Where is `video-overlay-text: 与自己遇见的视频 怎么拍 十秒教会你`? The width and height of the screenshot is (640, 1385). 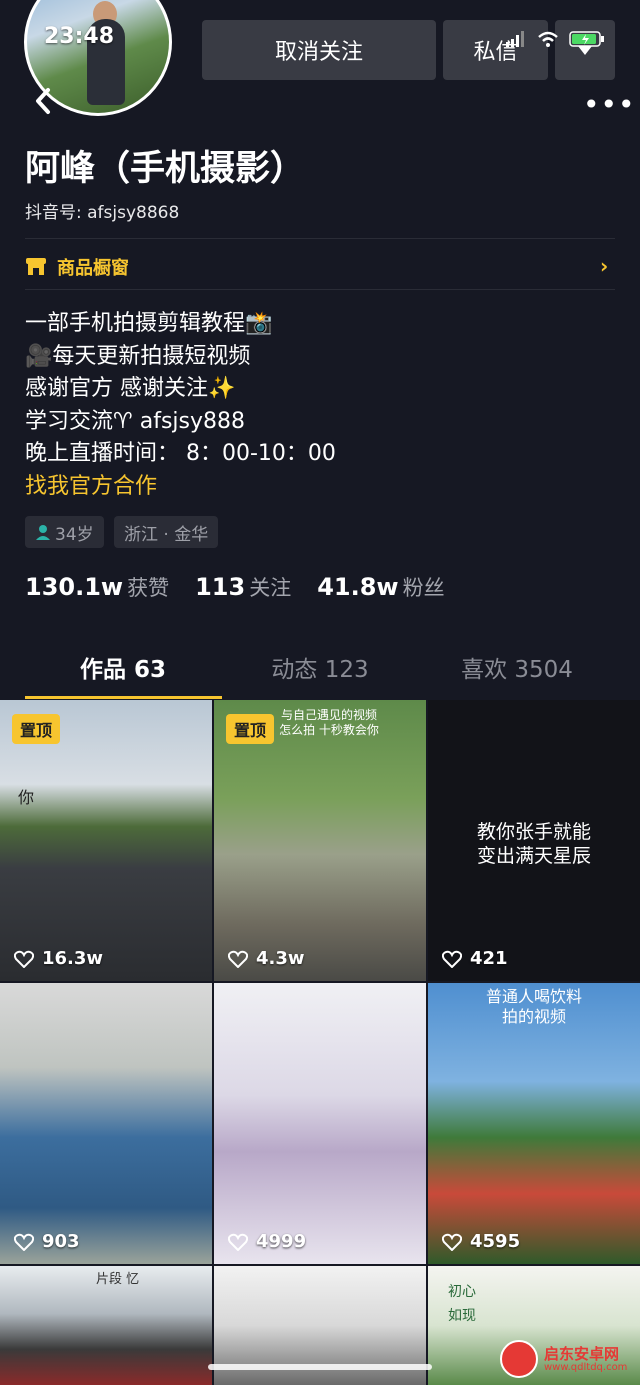
video-overlay-text: 与自己遇见的视频 怎么拍 十秒教会你 is located at coordinates (329, 722).